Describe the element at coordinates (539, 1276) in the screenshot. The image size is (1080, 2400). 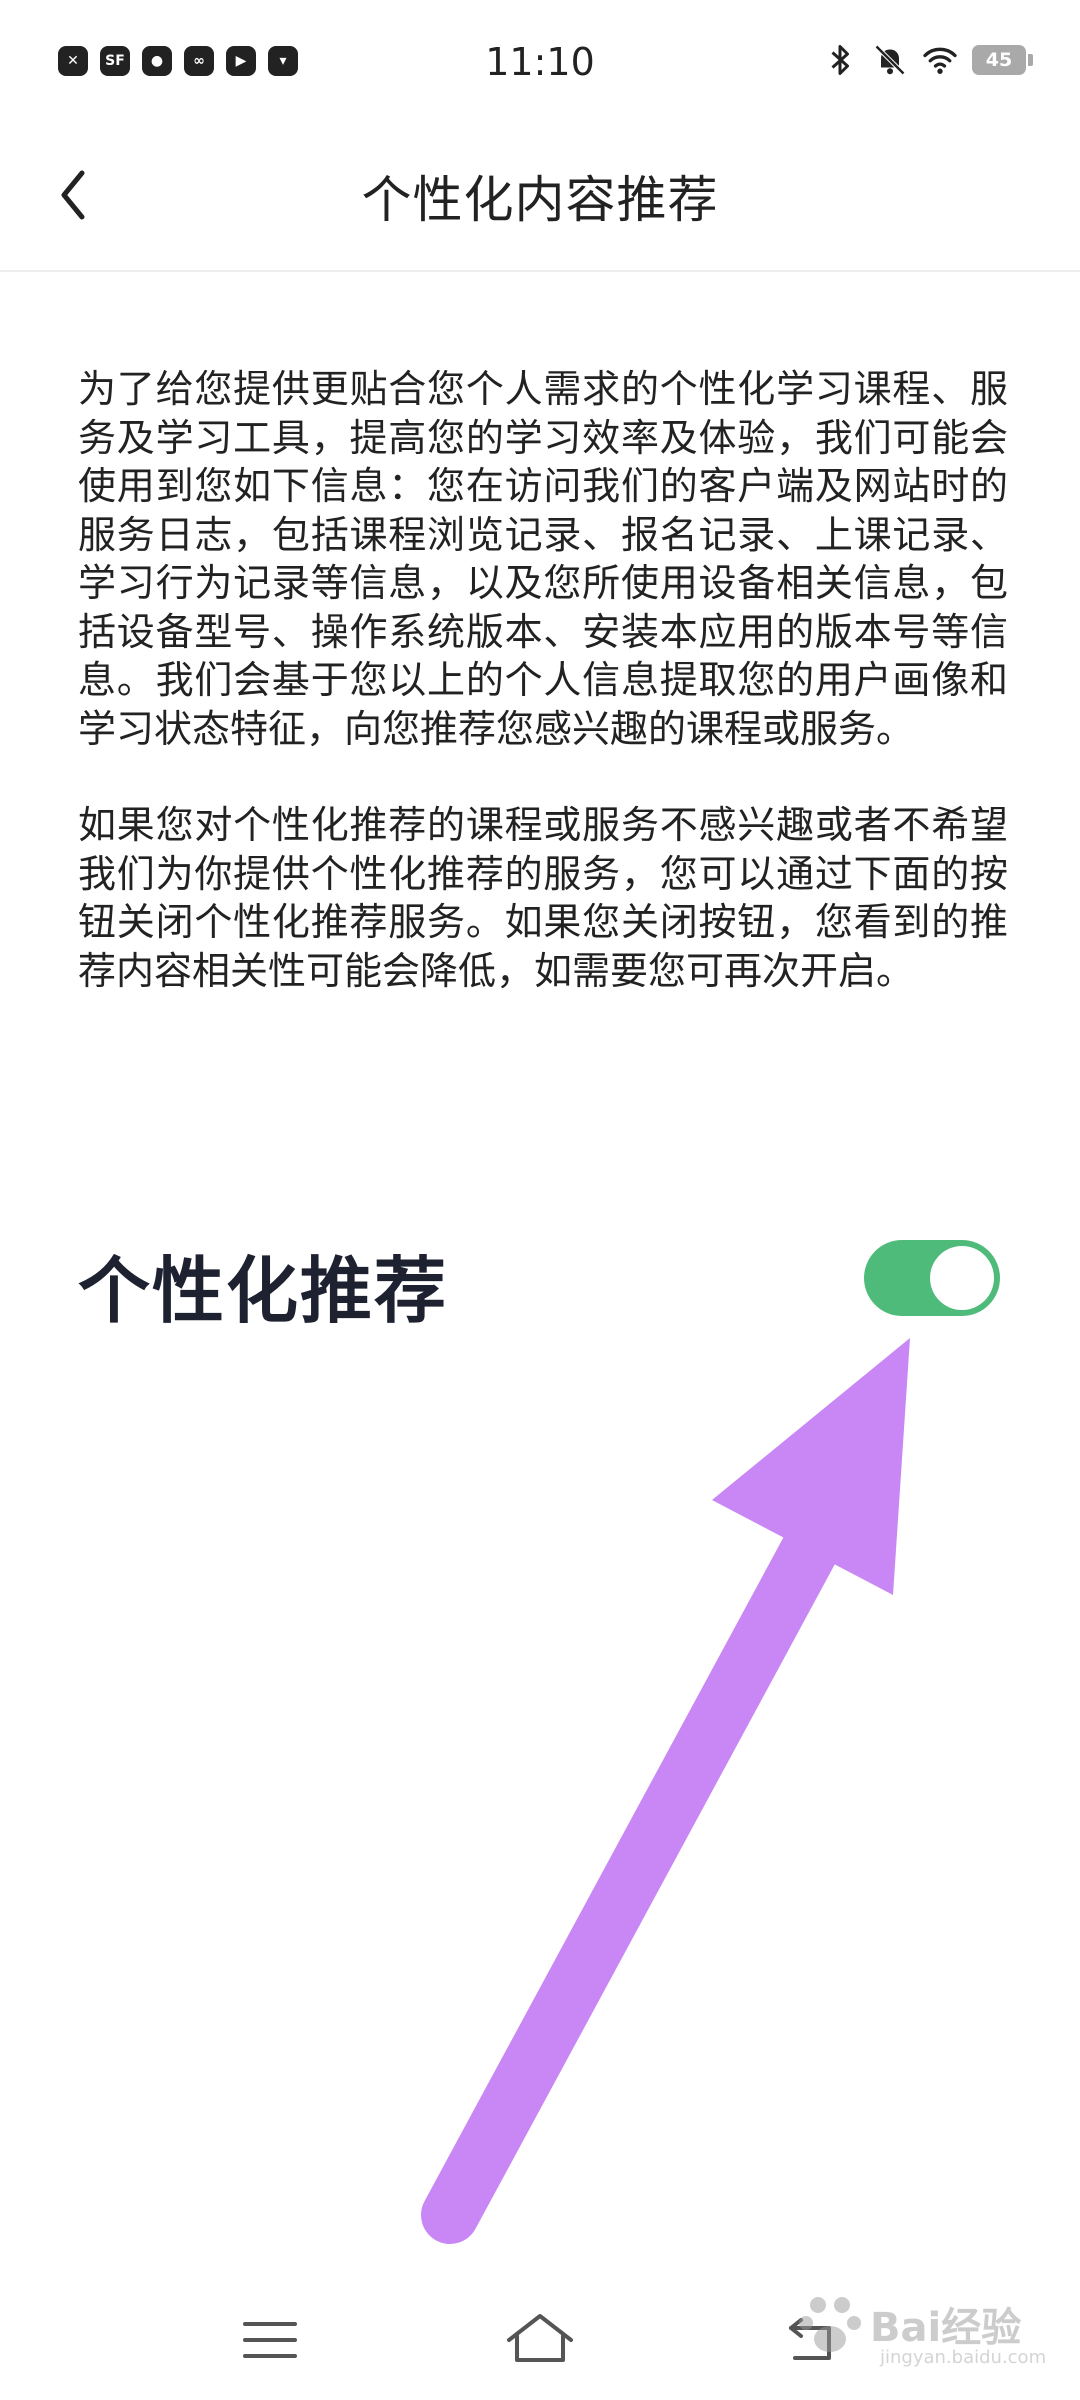
I see `personalized-recommend-setting: 个性化推荐` at that location.